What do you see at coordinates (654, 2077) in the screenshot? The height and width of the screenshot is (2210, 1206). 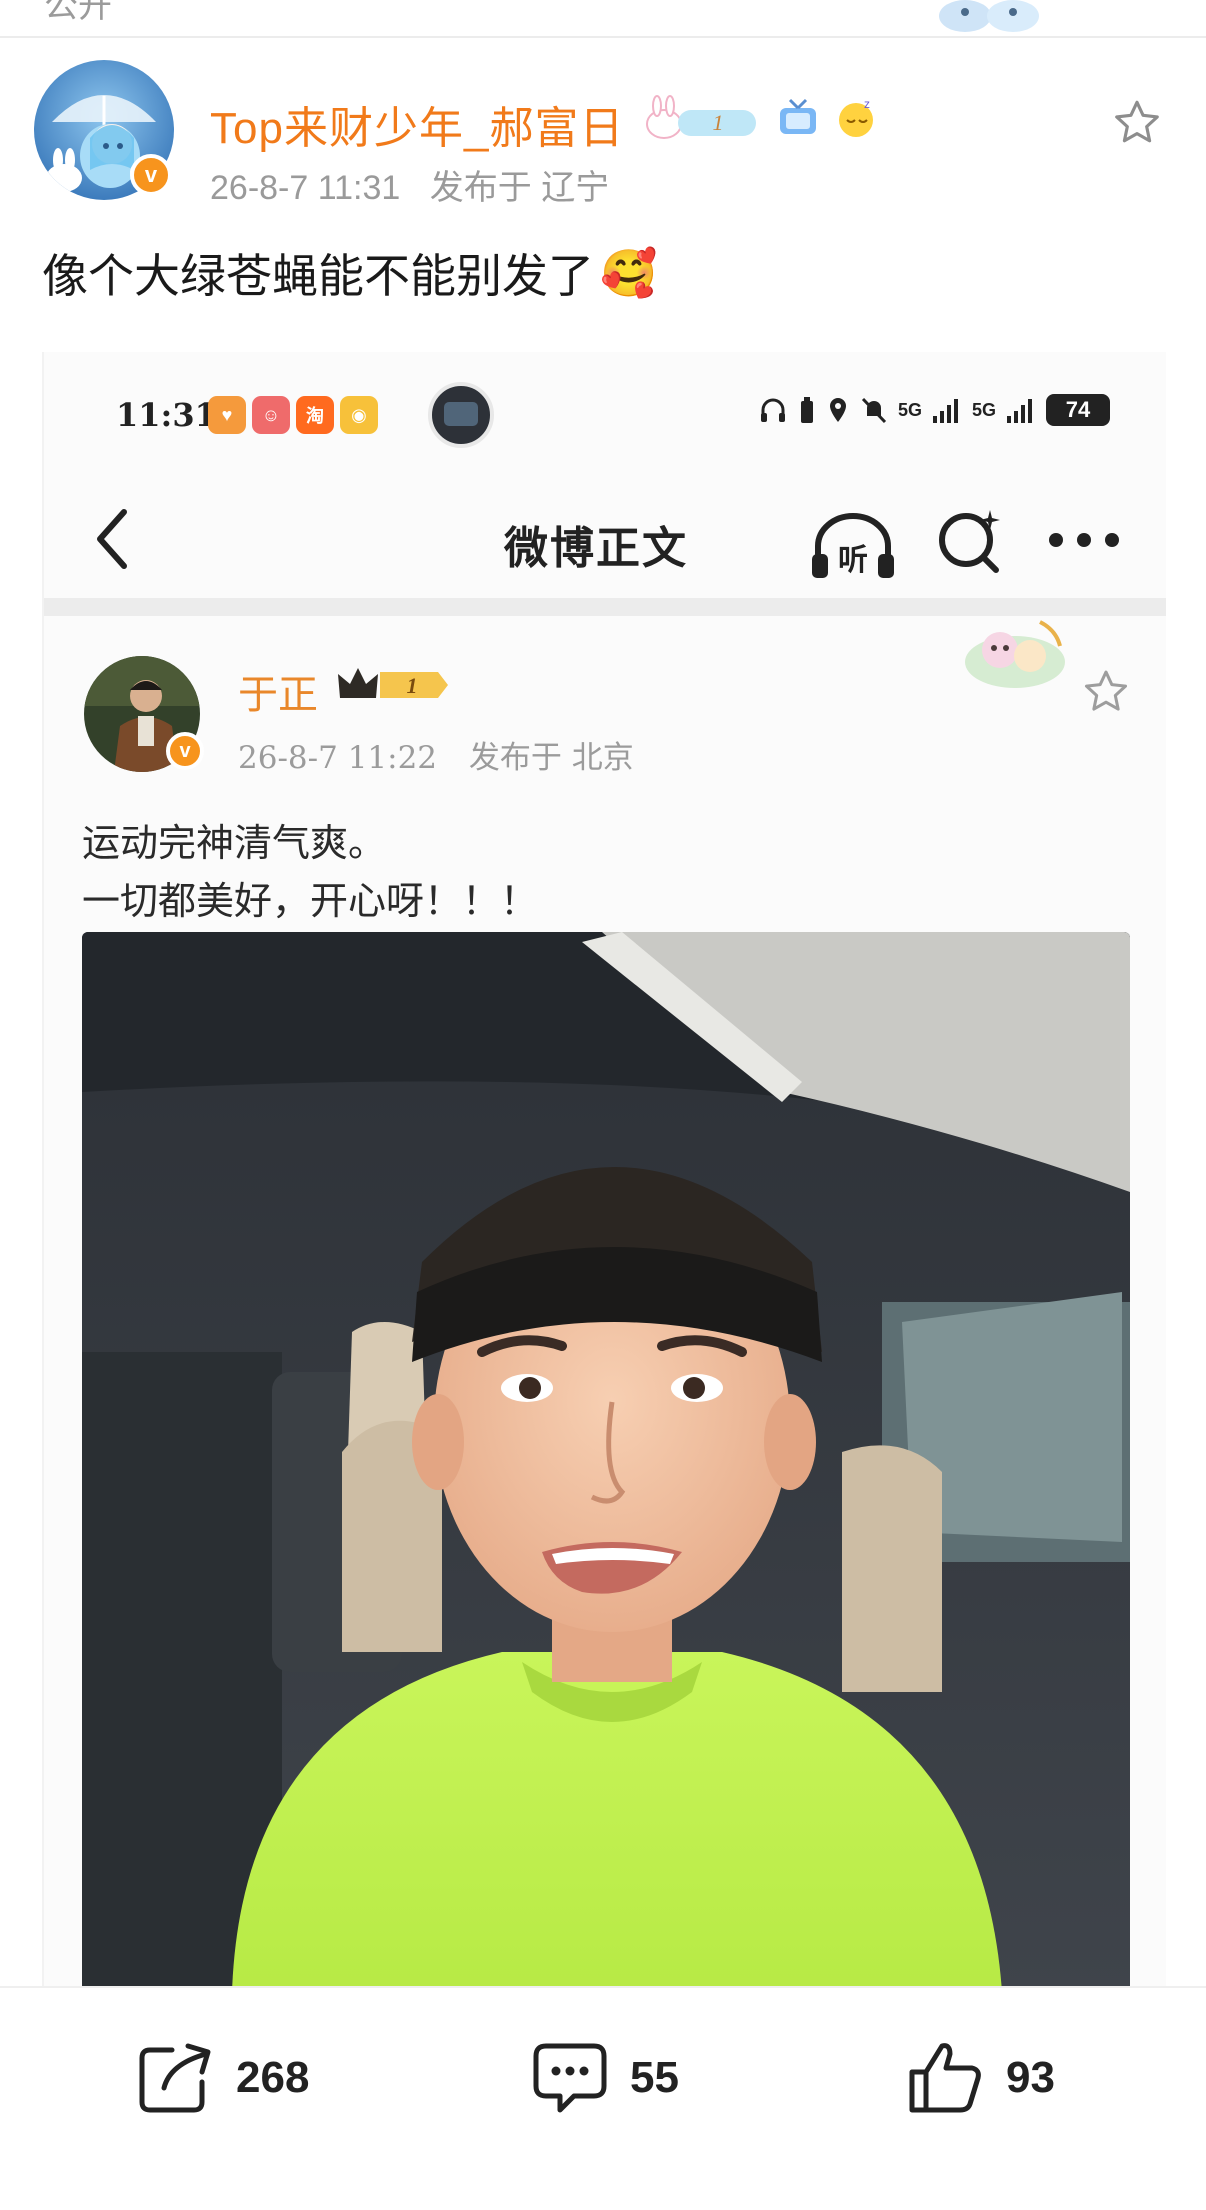 I see `comment-count: 55` at bounding box center [654, 2077].